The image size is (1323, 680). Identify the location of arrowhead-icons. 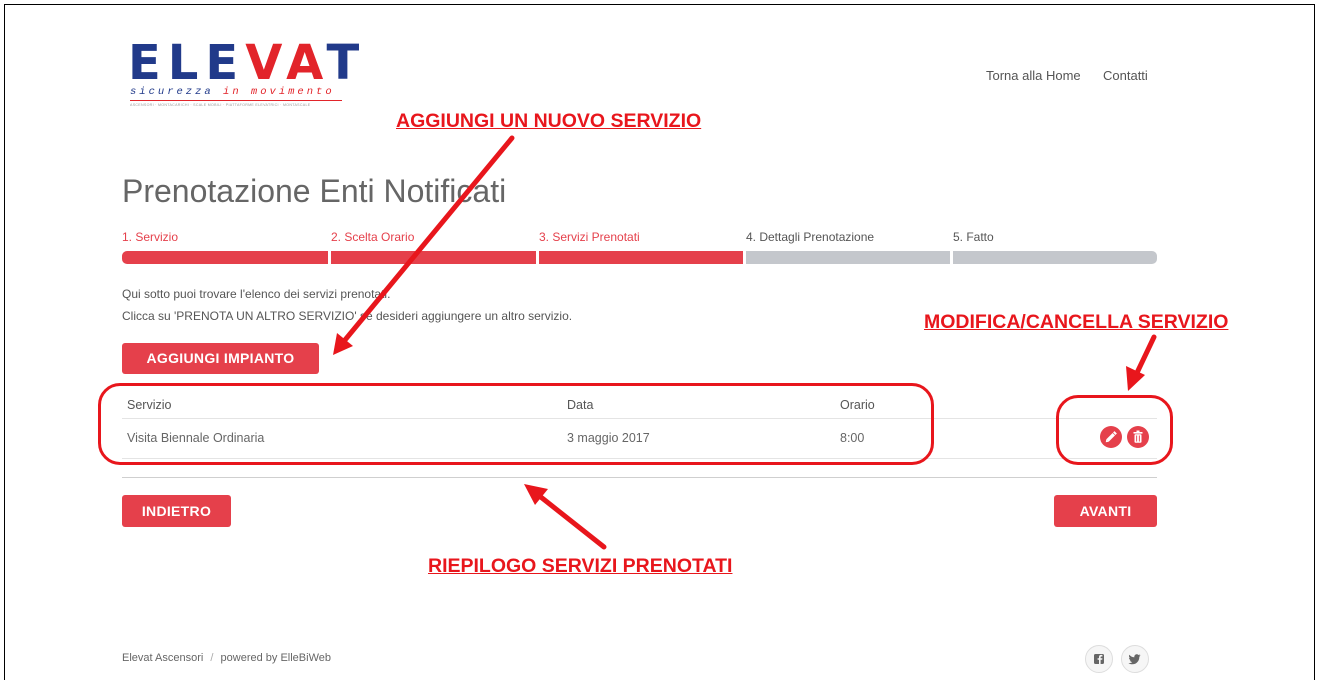
(1135, 378).